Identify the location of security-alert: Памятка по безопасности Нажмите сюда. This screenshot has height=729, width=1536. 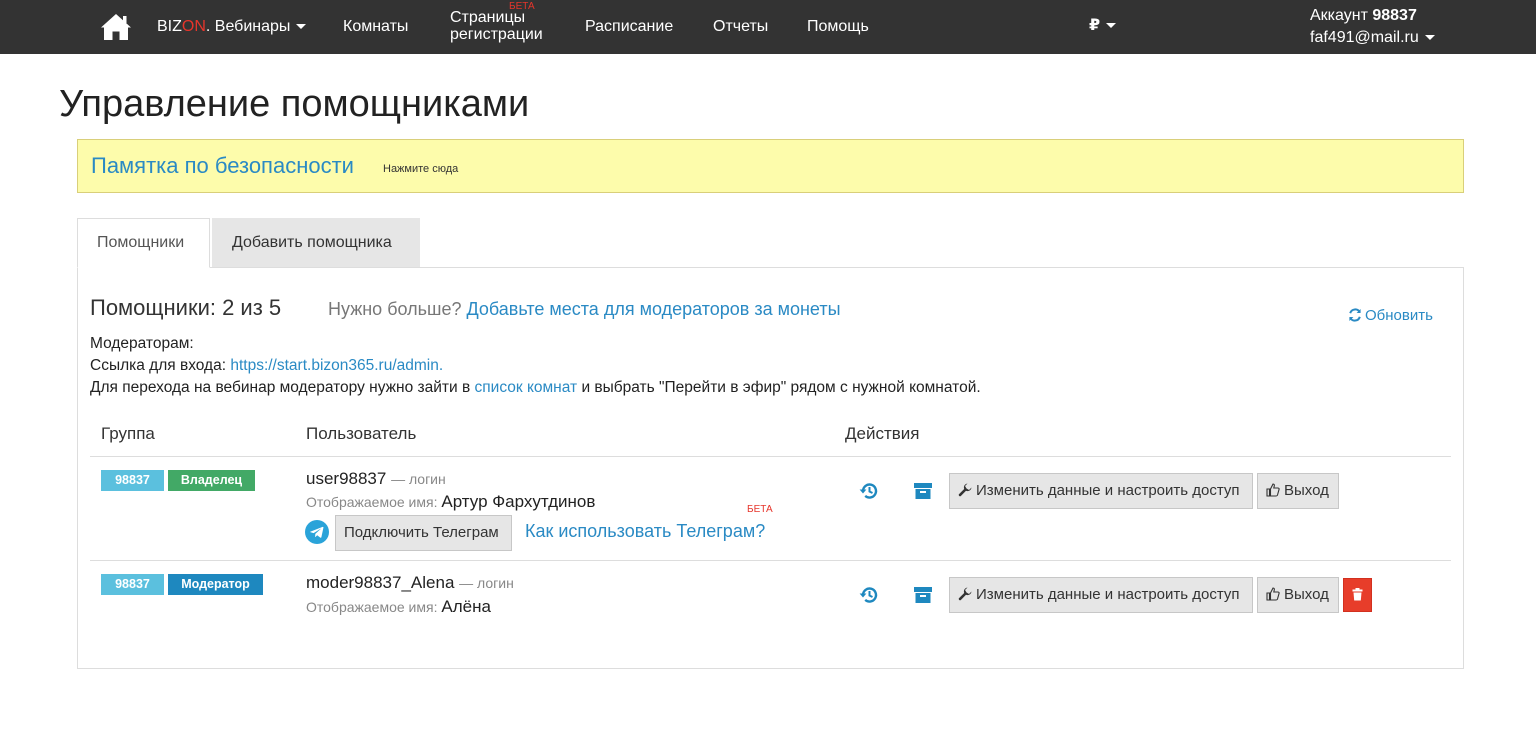
(770, 166).